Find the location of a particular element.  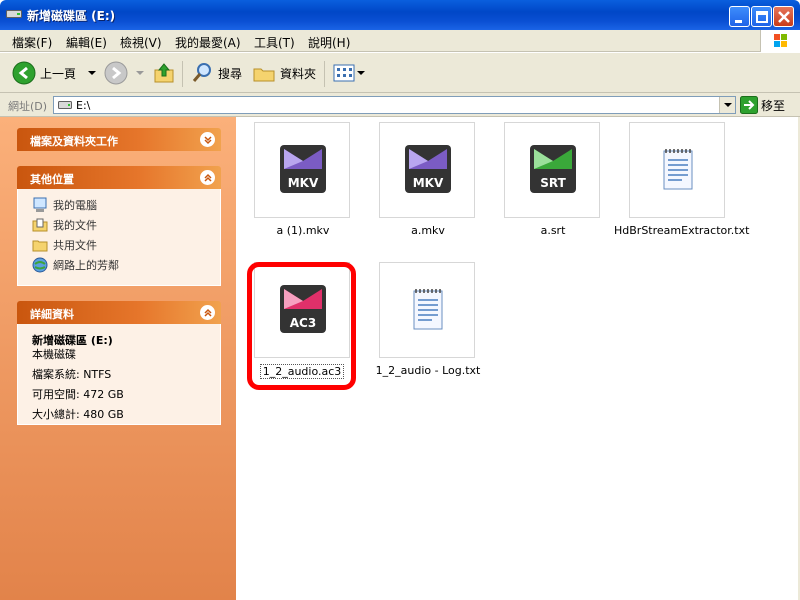

other-places-panel: 其他位置 我的電腦 我的文件 共用文件 網路上的芳鄰 is located at coordinates (119, 226).